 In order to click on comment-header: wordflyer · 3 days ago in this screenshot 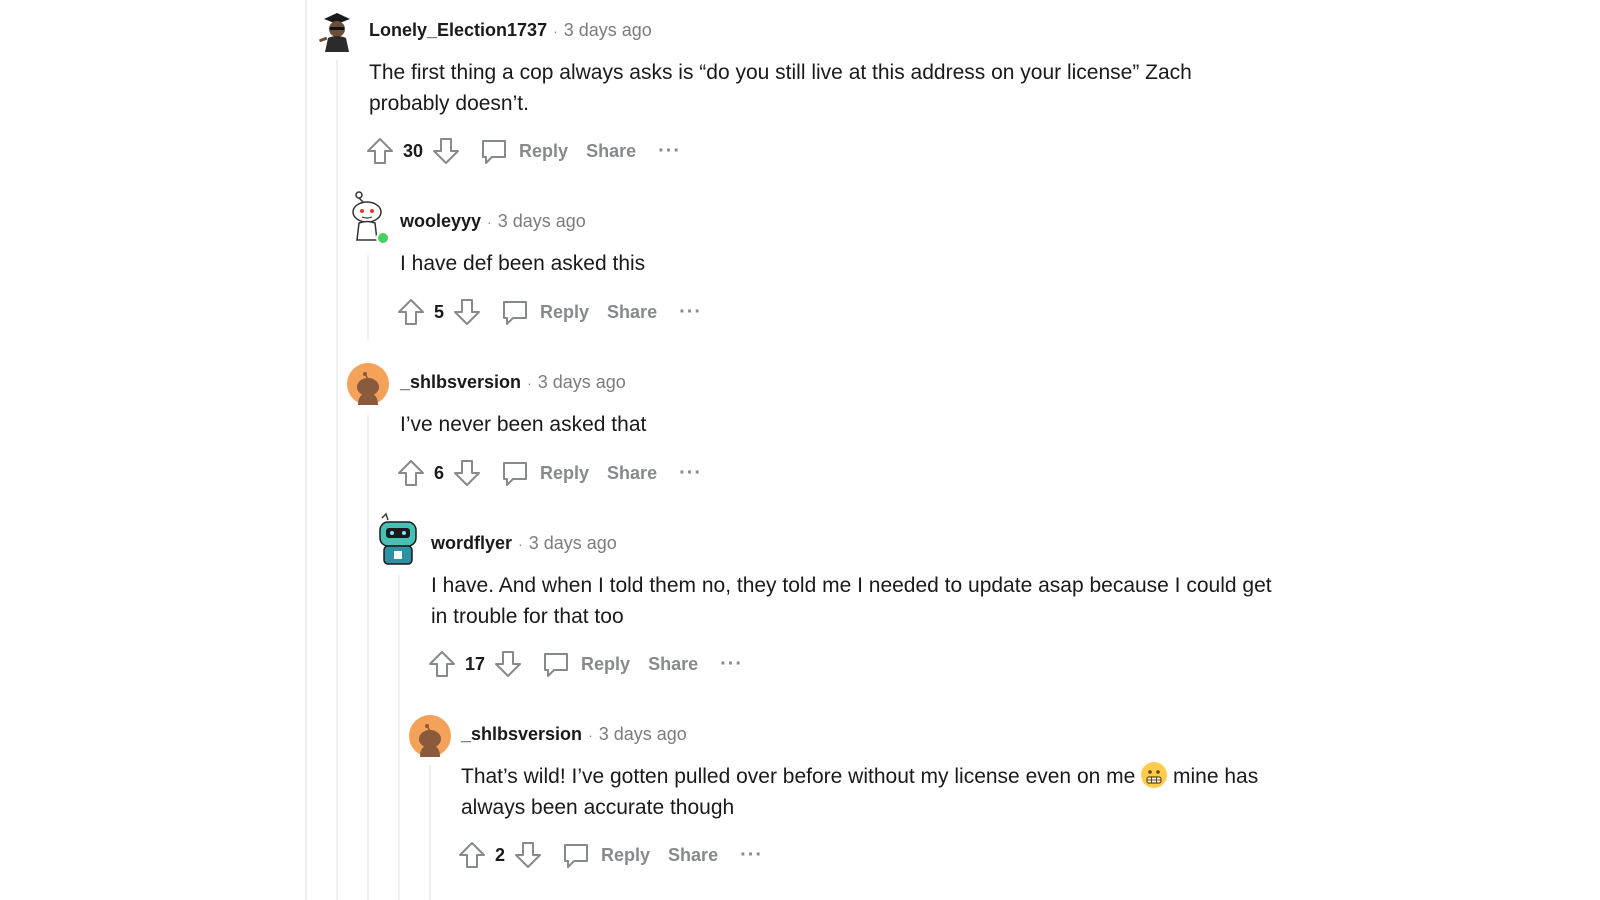, I will do `click(524, 543)`.